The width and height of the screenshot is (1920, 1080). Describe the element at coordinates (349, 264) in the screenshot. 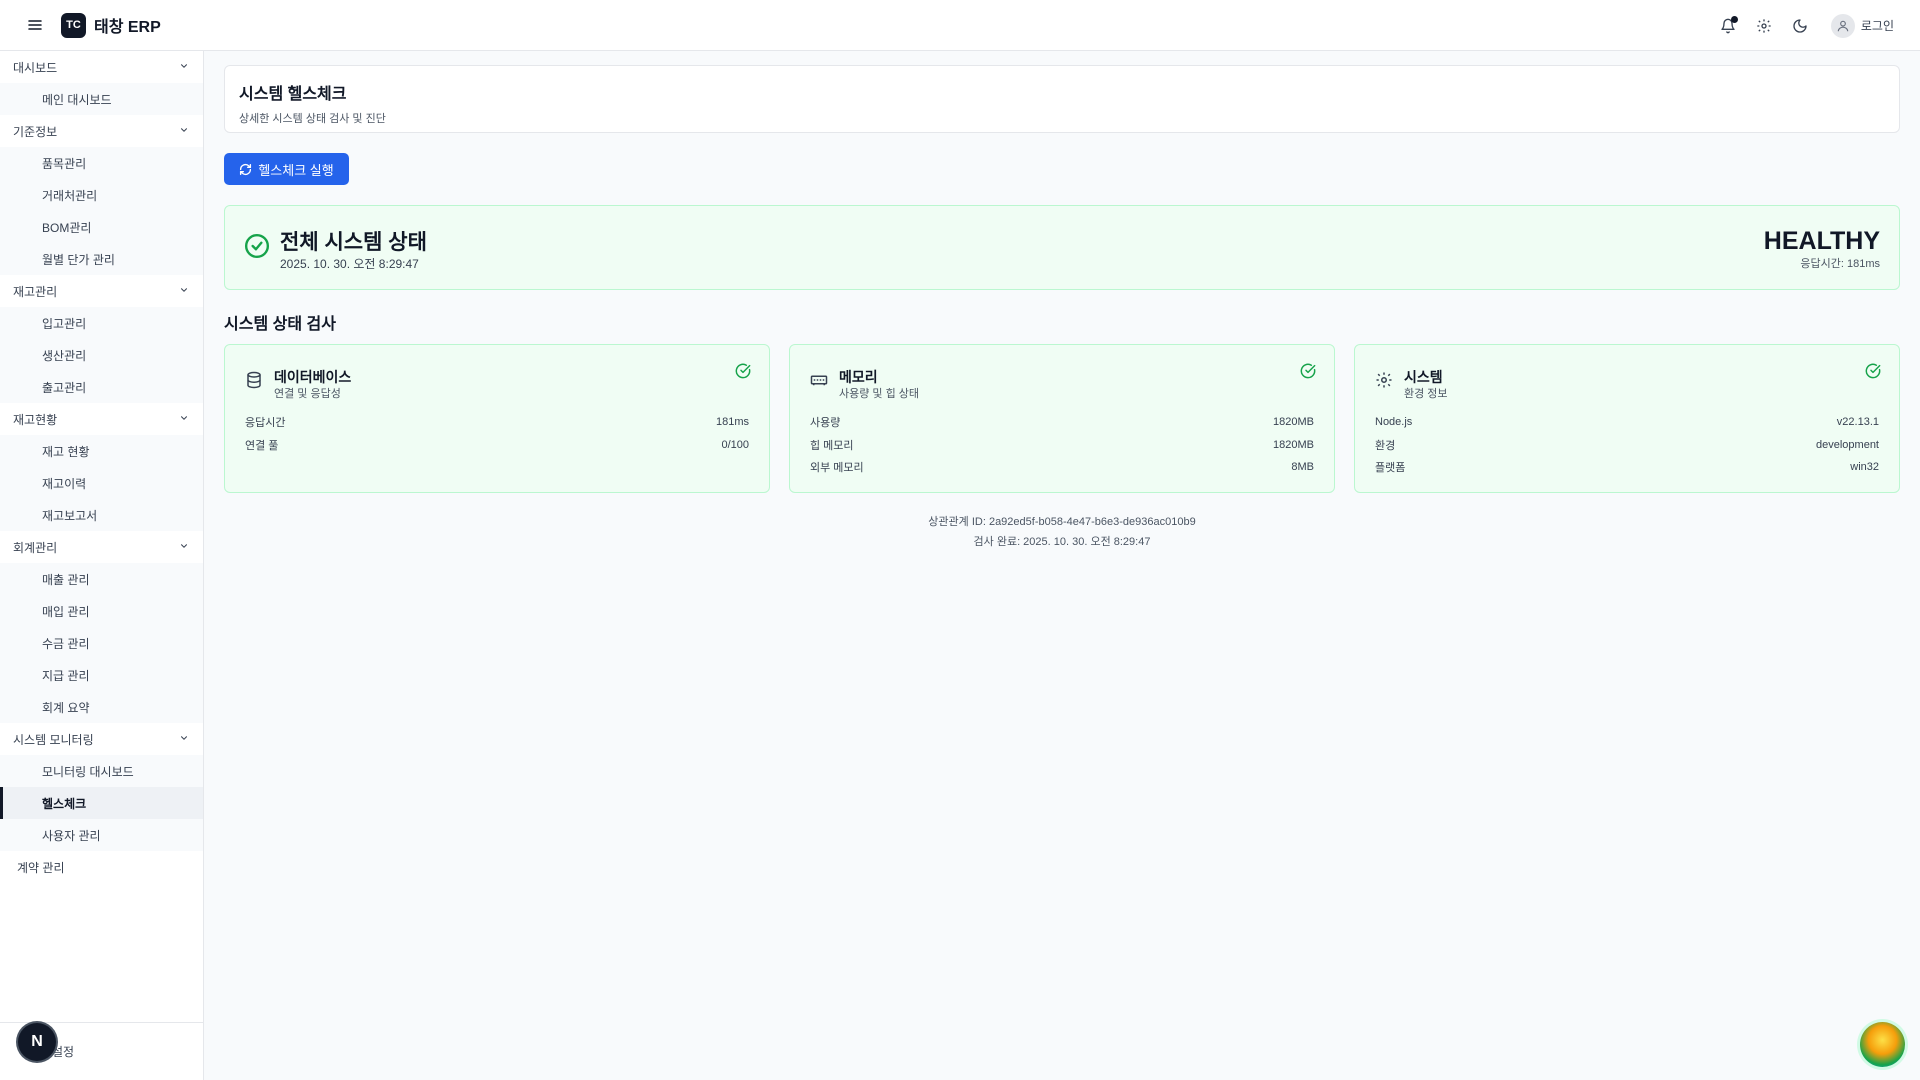

I see `overall-timestamp: 2025. 10. 30. 오전 8:29:47` at that location.